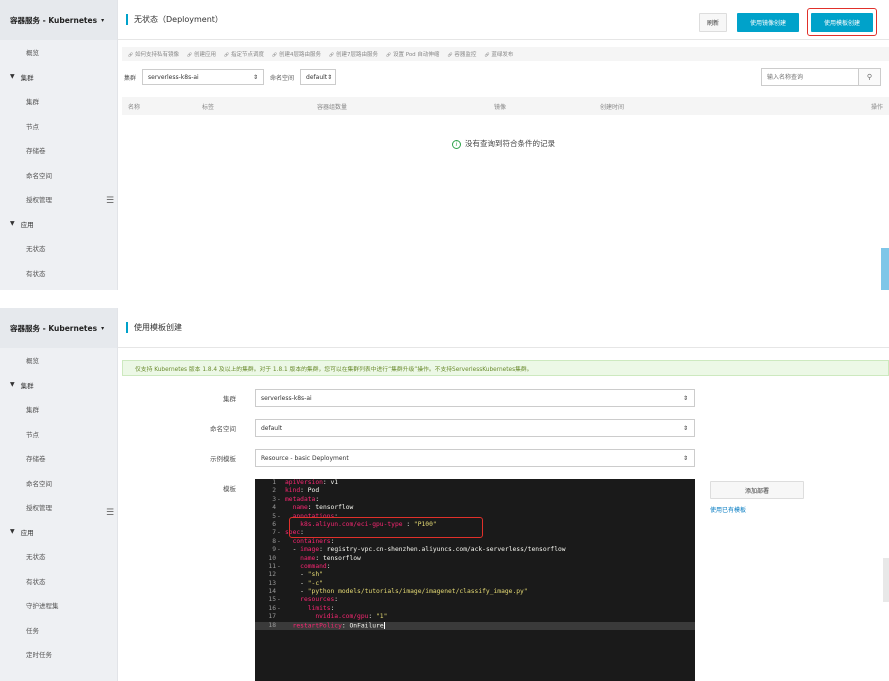 The image size is (889, 681). I want to click on sidebar-item-label: 命名空间, so click(39, 483).